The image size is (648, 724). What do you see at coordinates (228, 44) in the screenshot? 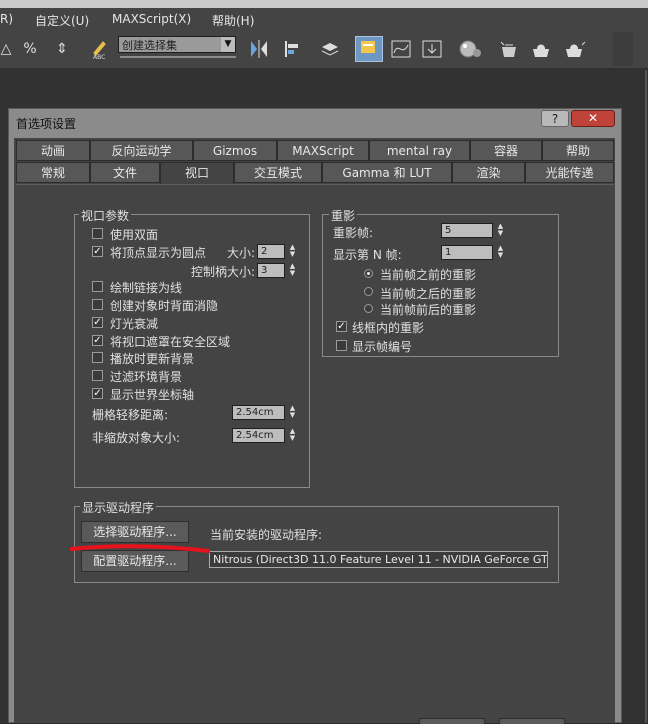
I see `chevron-down-icon: ▼` at bounding box center [228, 44].